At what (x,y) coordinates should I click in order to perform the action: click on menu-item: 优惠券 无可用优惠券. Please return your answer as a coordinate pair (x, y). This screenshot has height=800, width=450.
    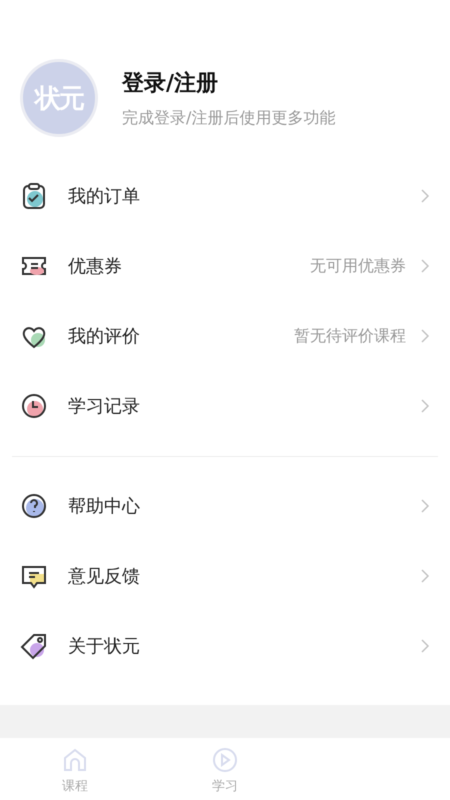
    Looking at the image, I should click on (225, 266).